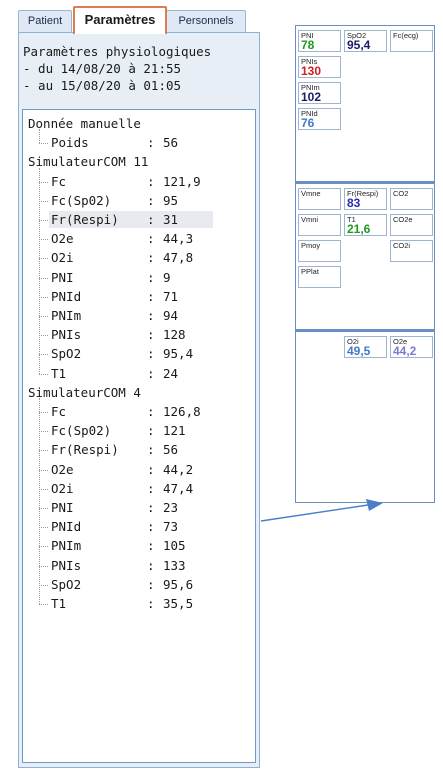  What do you see at coordinates (374, 505) in the screenshot?
I see `arrow-head` at bounding box center [374, 505].